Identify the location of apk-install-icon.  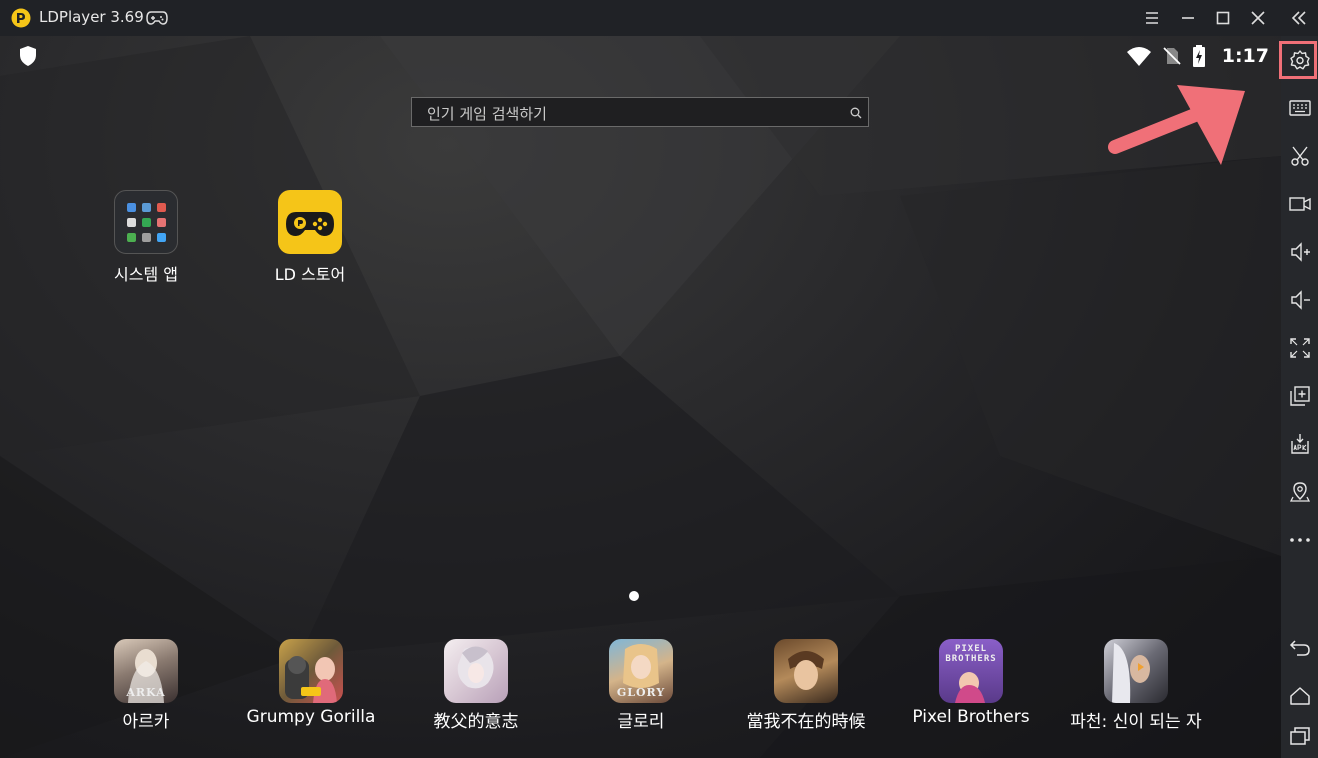
(1299, 444).